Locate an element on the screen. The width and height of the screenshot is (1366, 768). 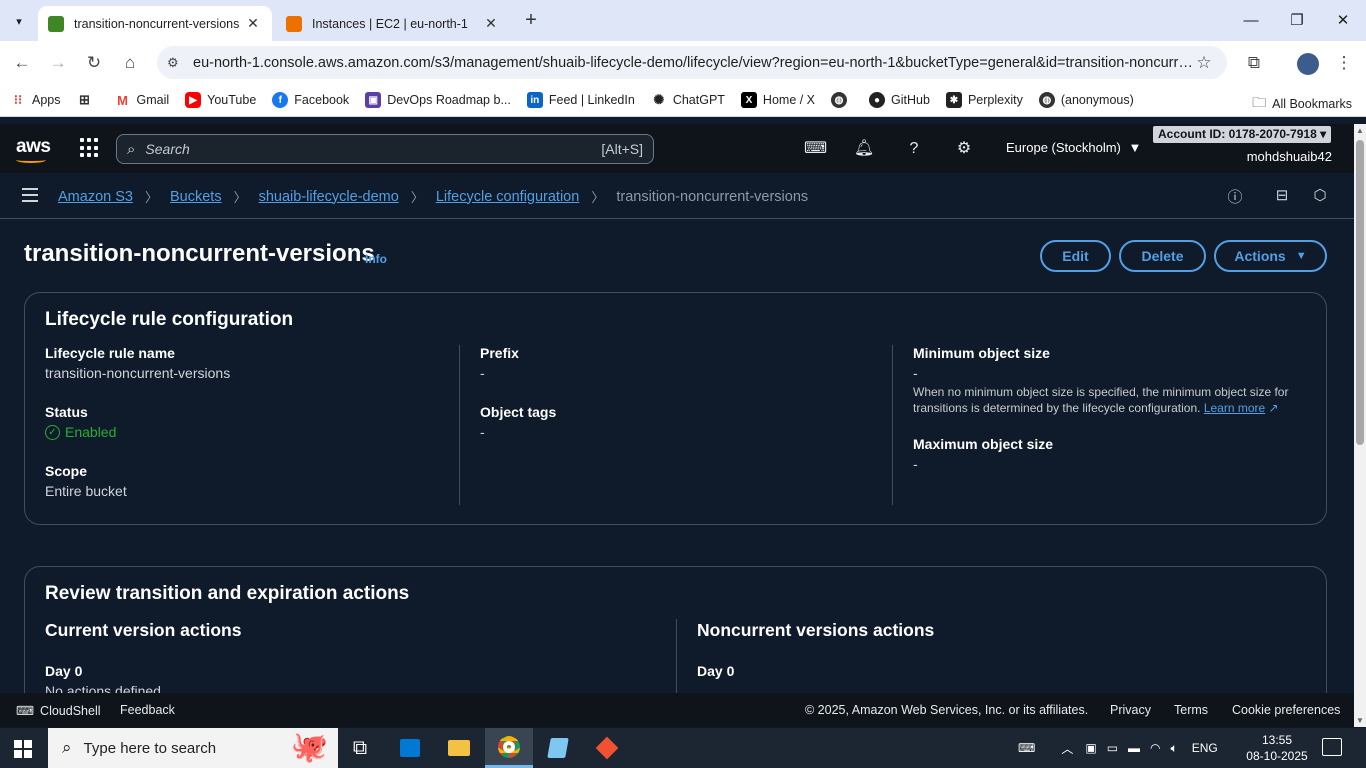
bookmark-perplexity: ✱ Perplexity is located at coordinates (984, 100).